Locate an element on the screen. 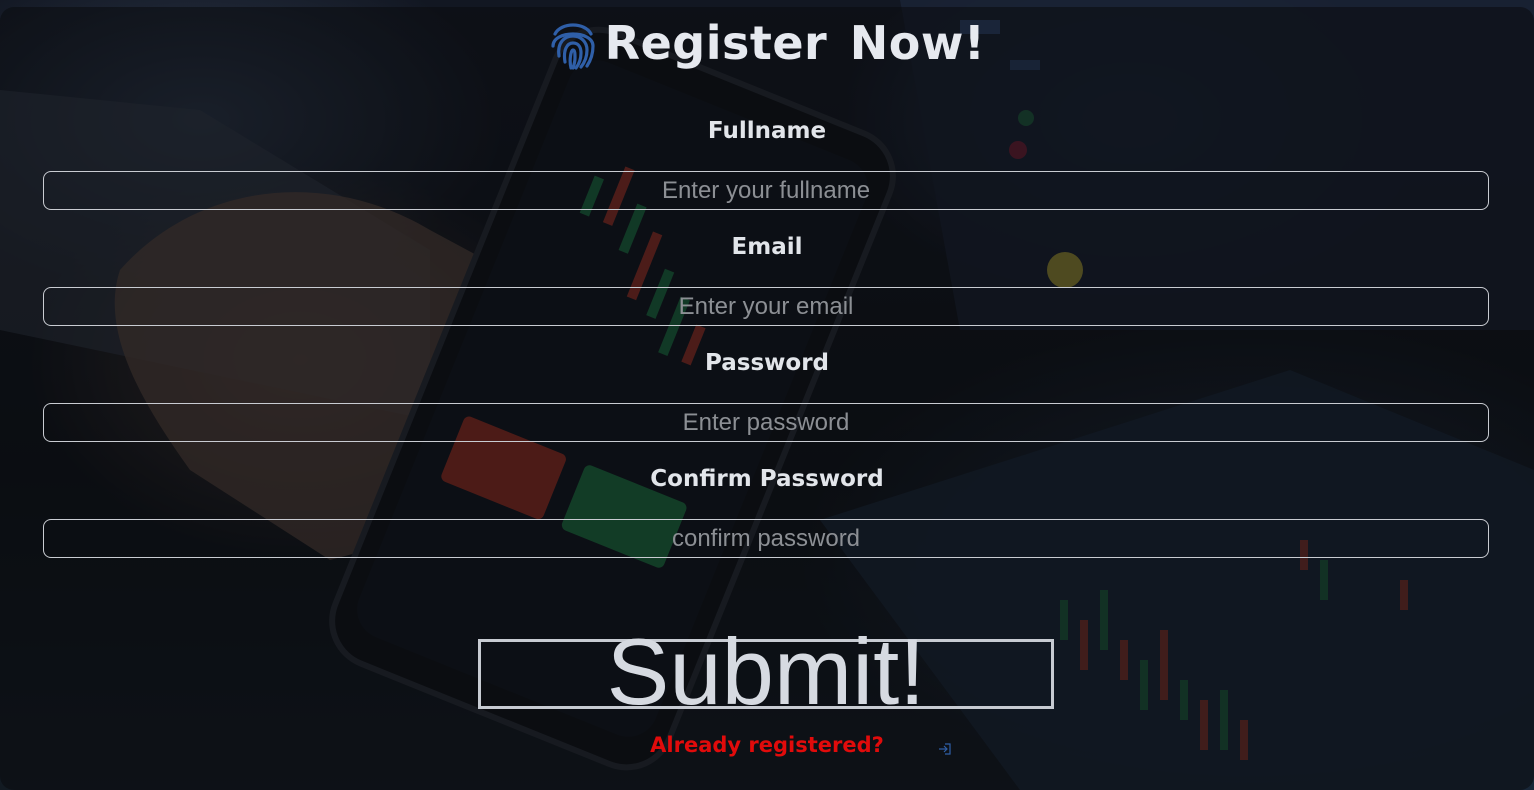  submit-button-label: Submit! is located at coordinates (766, 671).